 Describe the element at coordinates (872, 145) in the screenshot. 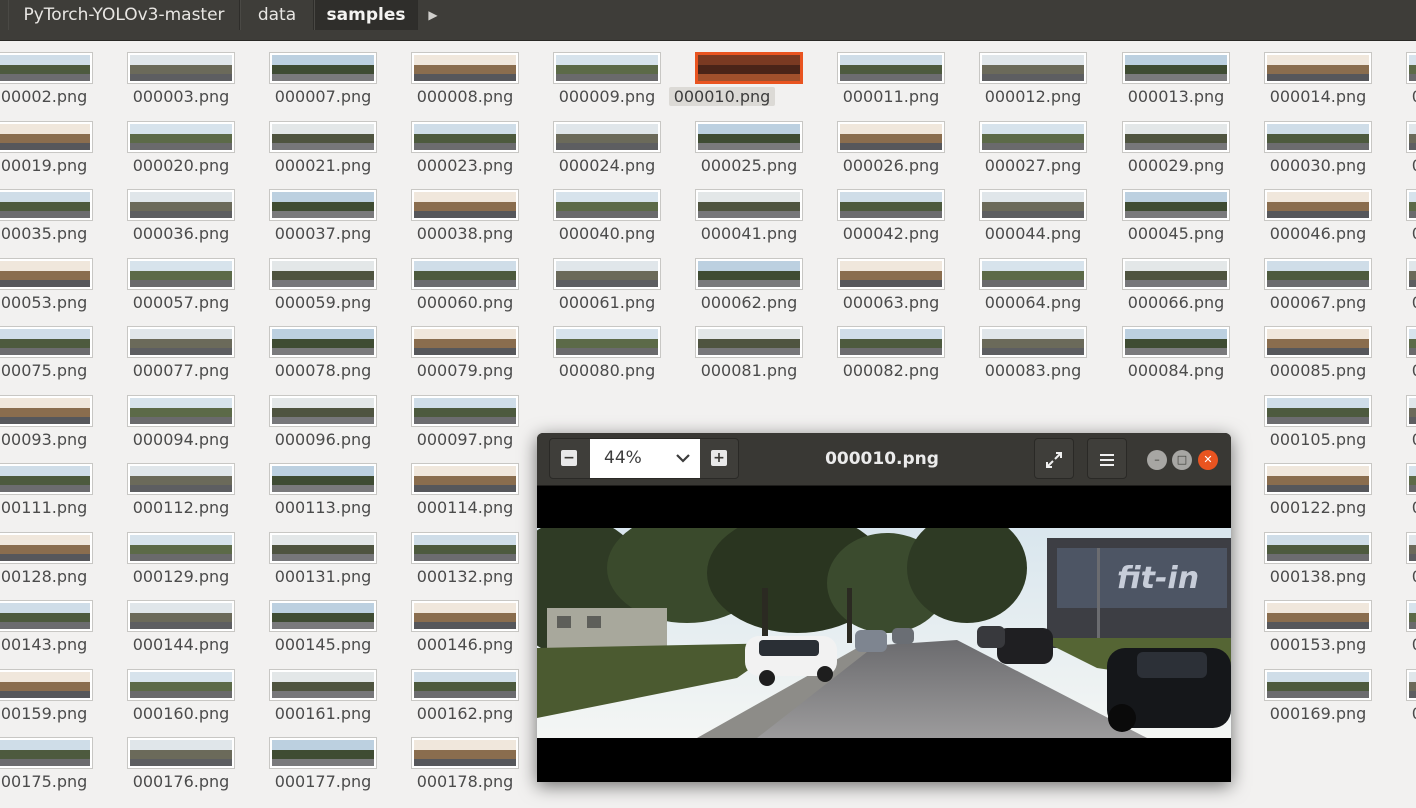

I see `file-item: 000026.png` at that location.